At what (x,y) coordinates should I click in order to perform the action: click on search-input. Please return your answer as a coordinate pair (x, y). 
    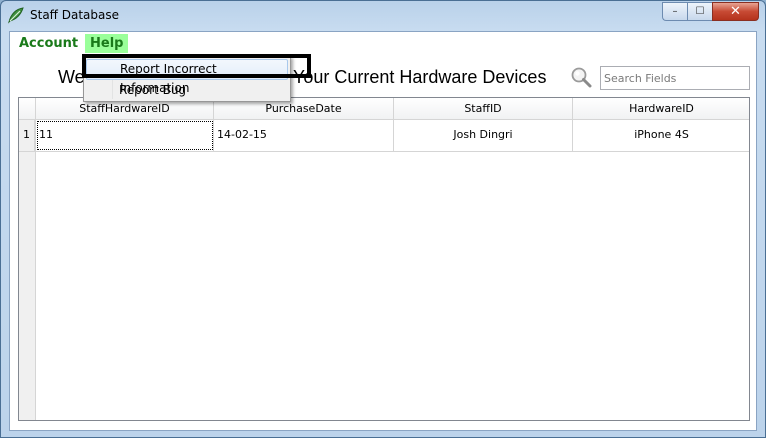
    Looking at the image, I should click on (675, 78).